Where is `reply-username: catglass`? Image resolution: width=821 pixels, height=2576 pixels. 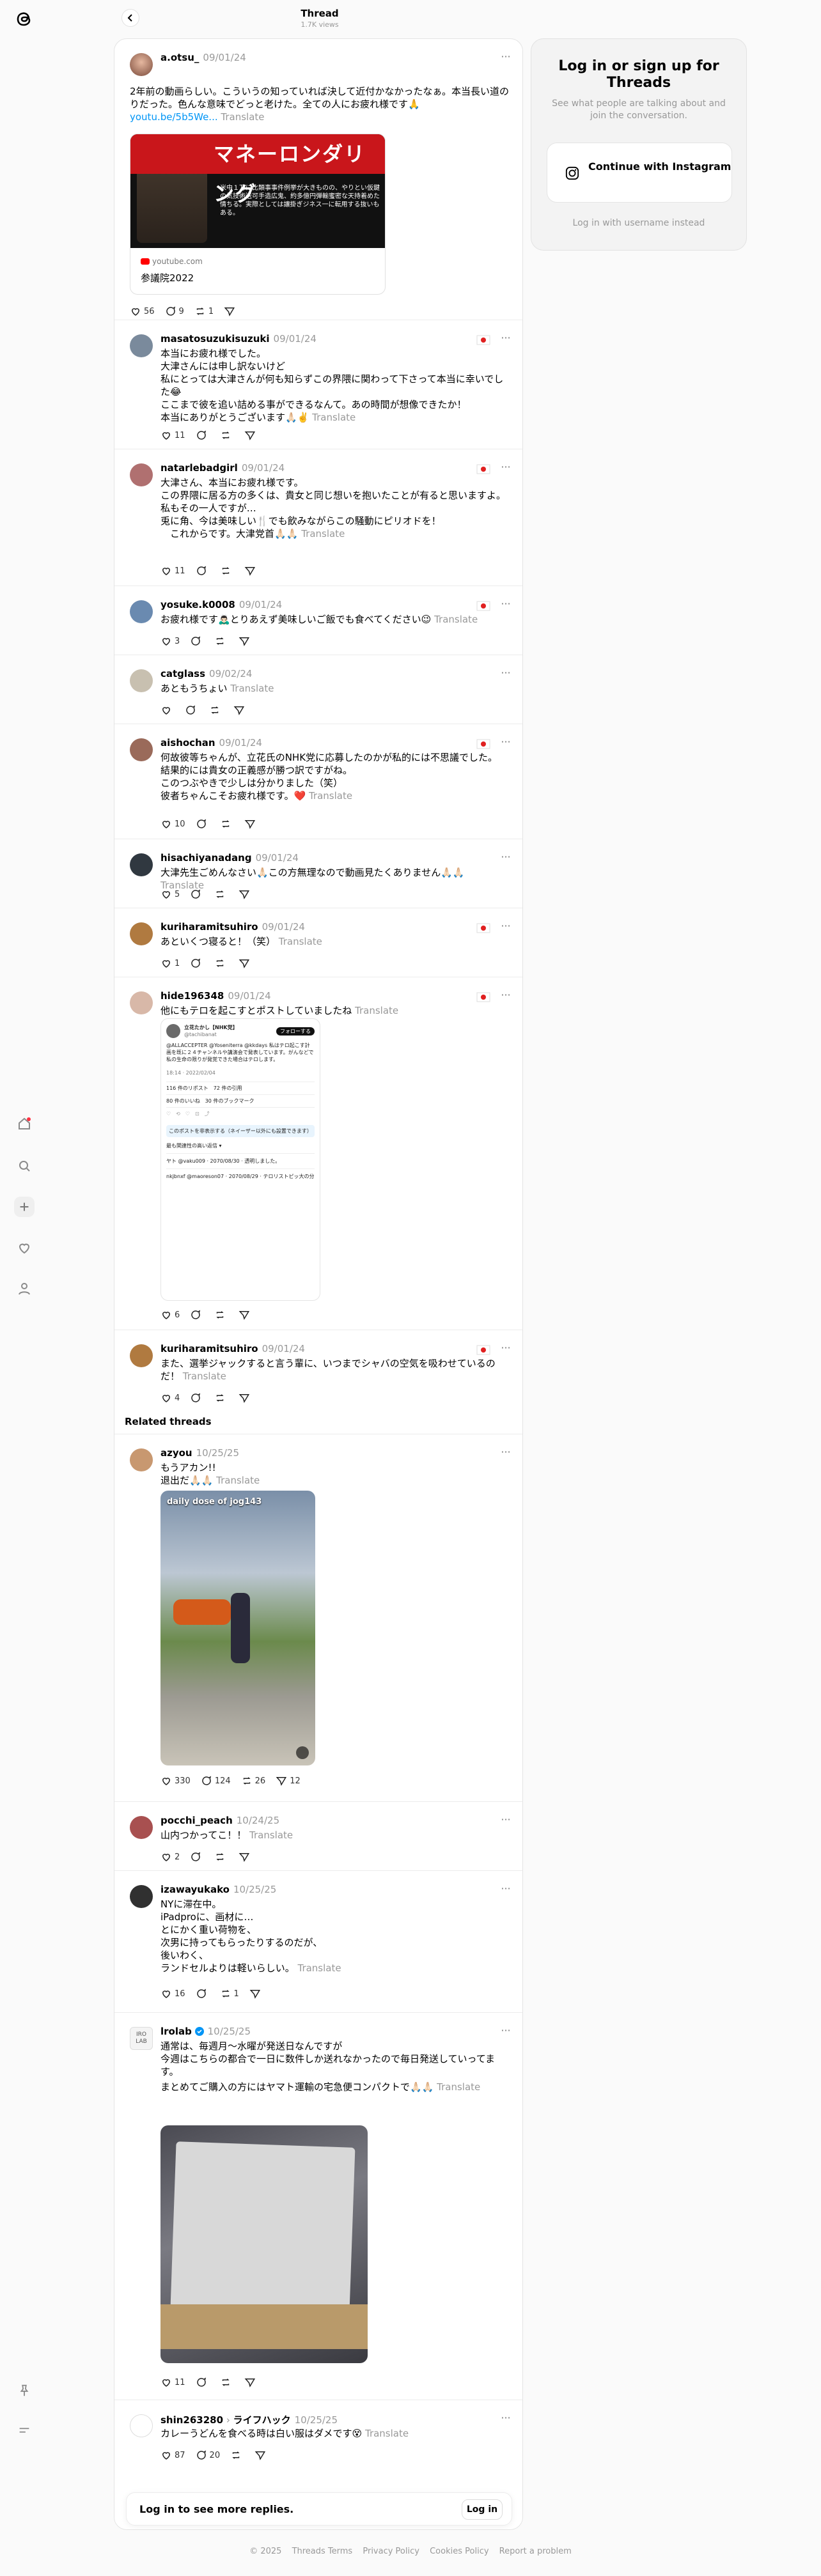
reply-username: catglass is located at coordinates (182, 674).